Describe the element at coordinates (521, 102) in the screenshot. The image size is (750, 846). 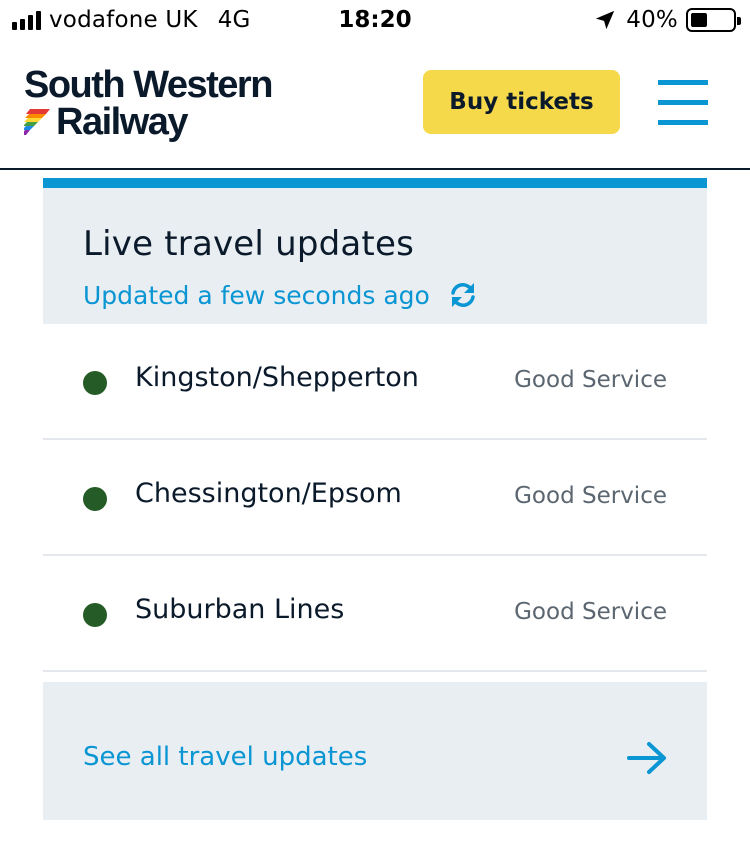
I see `buy-tickets-button: Buy tickets` at that location.